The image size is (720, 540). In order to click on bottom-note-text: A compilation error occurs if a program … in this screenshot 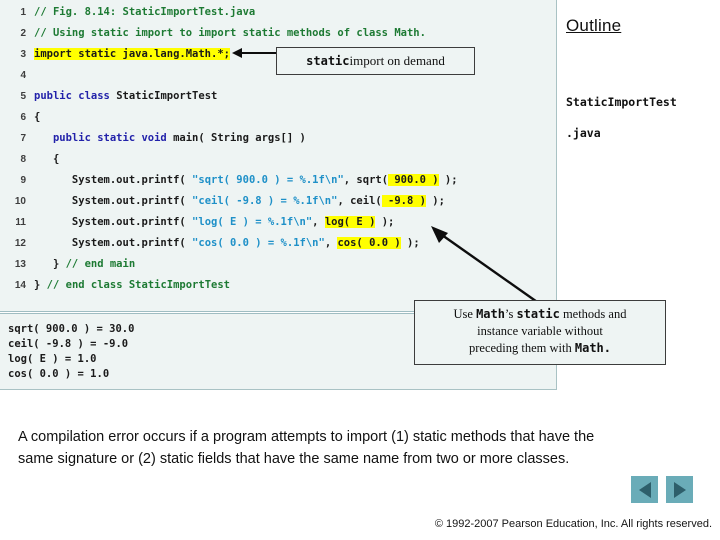, I will do `click(306, 448)`.